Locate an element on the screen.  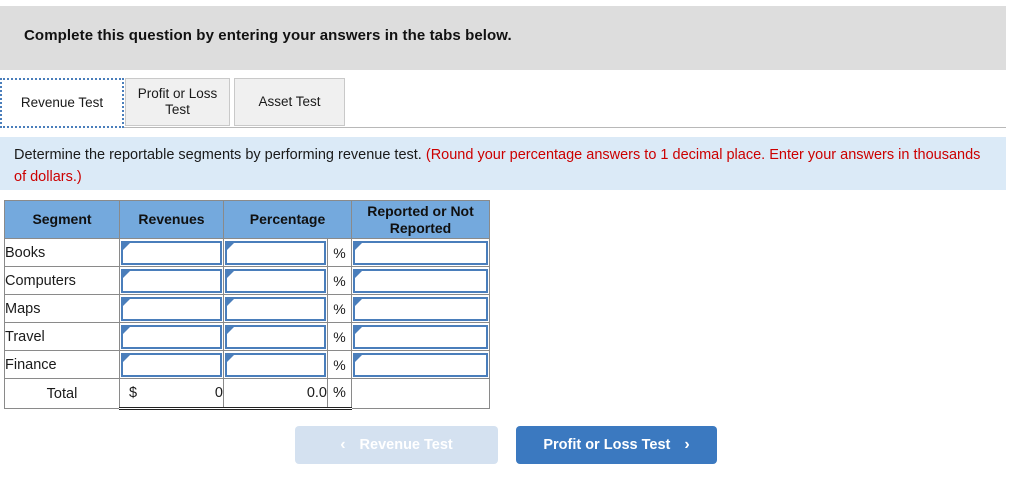
maps-reported-input is located at coordinates (420, 308).